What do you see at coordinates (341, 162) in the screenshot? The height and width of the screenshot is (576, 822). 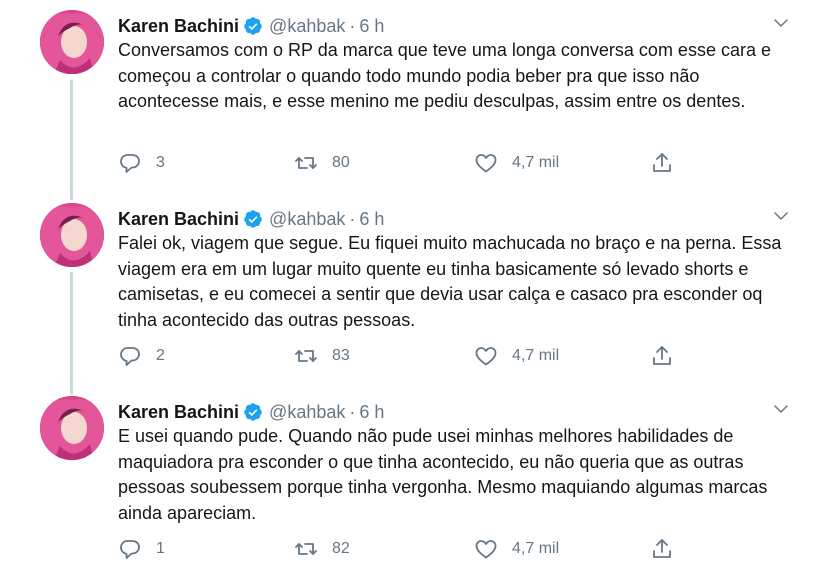 I see `retweet-count: 80` at bounding box center [341, 162].